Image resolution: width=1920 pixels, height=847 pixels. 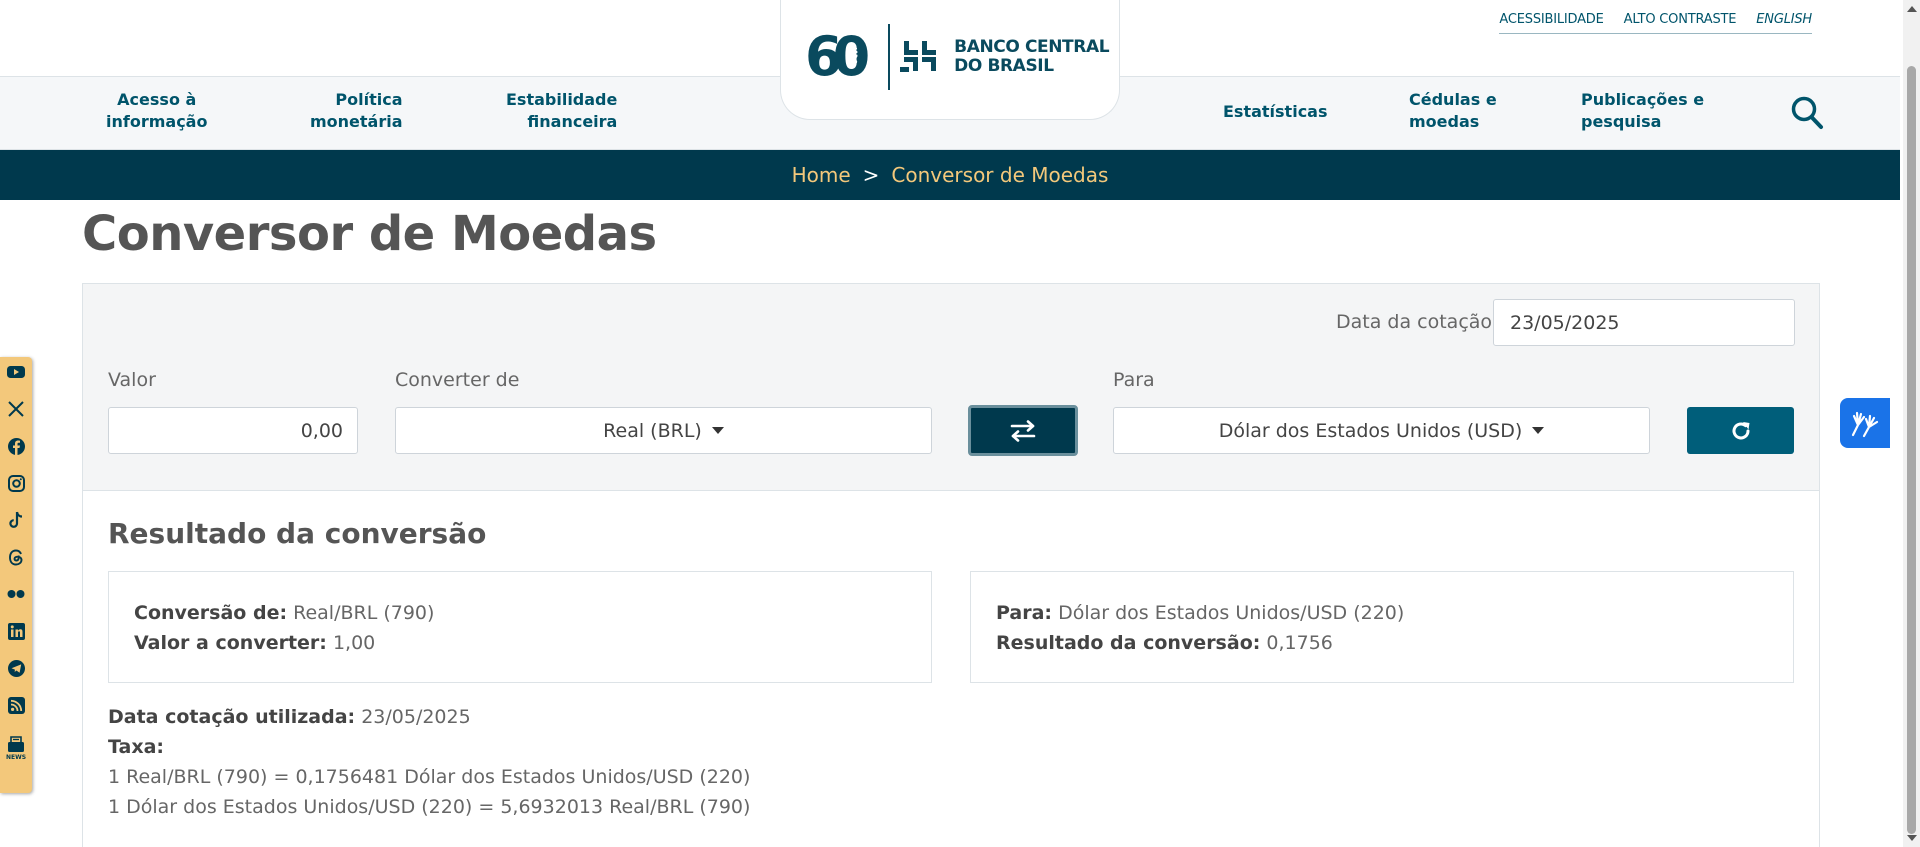 I want to click on amount-value: 0,00, so click(x=321, y=430).